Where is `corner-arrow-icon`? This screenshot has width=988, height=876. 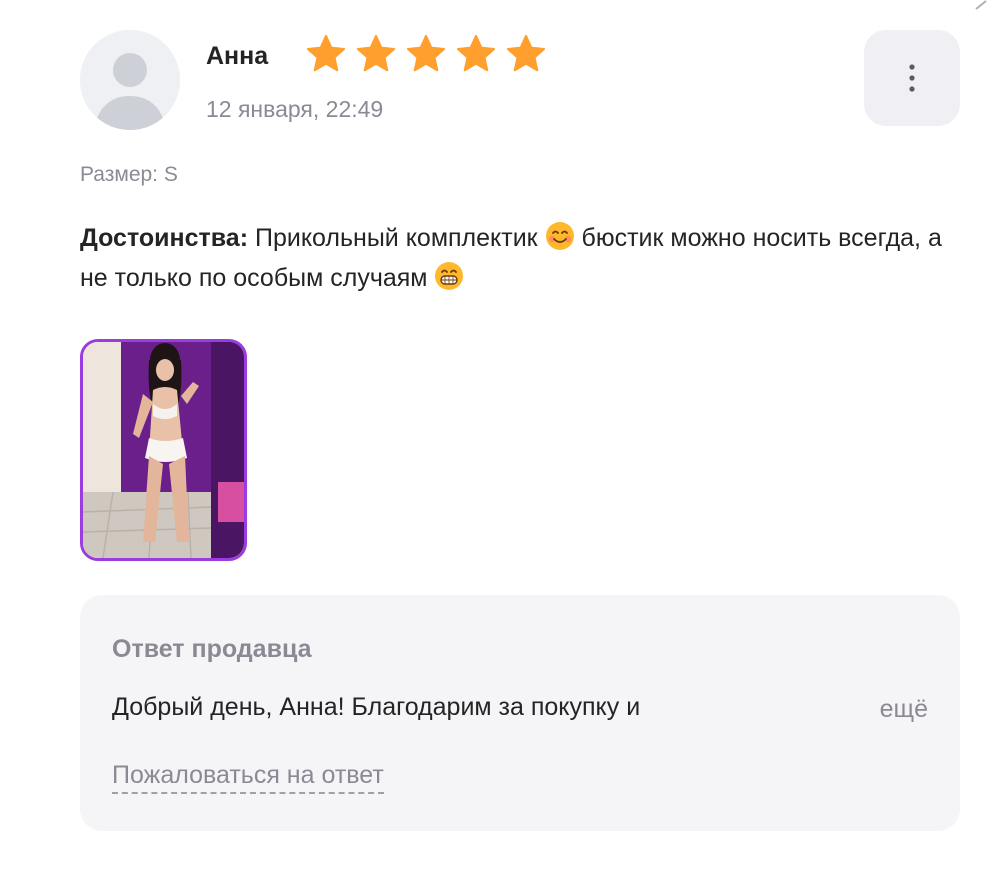 corner-arrow-icon is located at coordinates (981, 5).